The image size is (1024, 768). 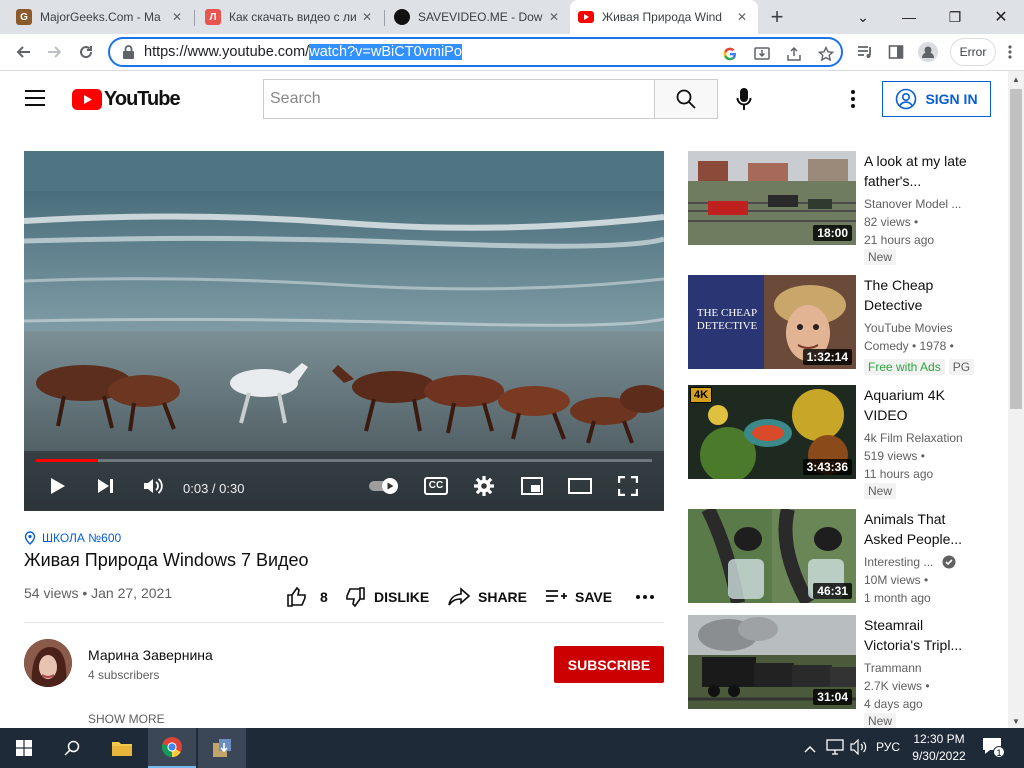 What do you see at coordinates (909, 346) in the screenshot?
I see `recommendation-views: Comedy • 1978 •` at bounding box center [909, 346].